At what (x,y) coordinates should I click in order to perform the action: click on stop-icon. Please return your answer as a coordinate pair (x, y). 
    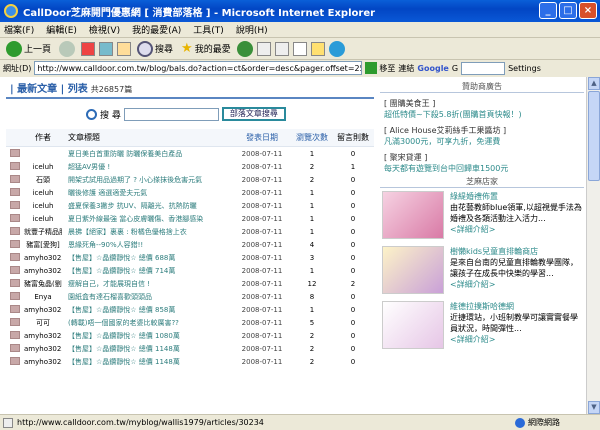
    Looking at the image, I should click on (88, 48).